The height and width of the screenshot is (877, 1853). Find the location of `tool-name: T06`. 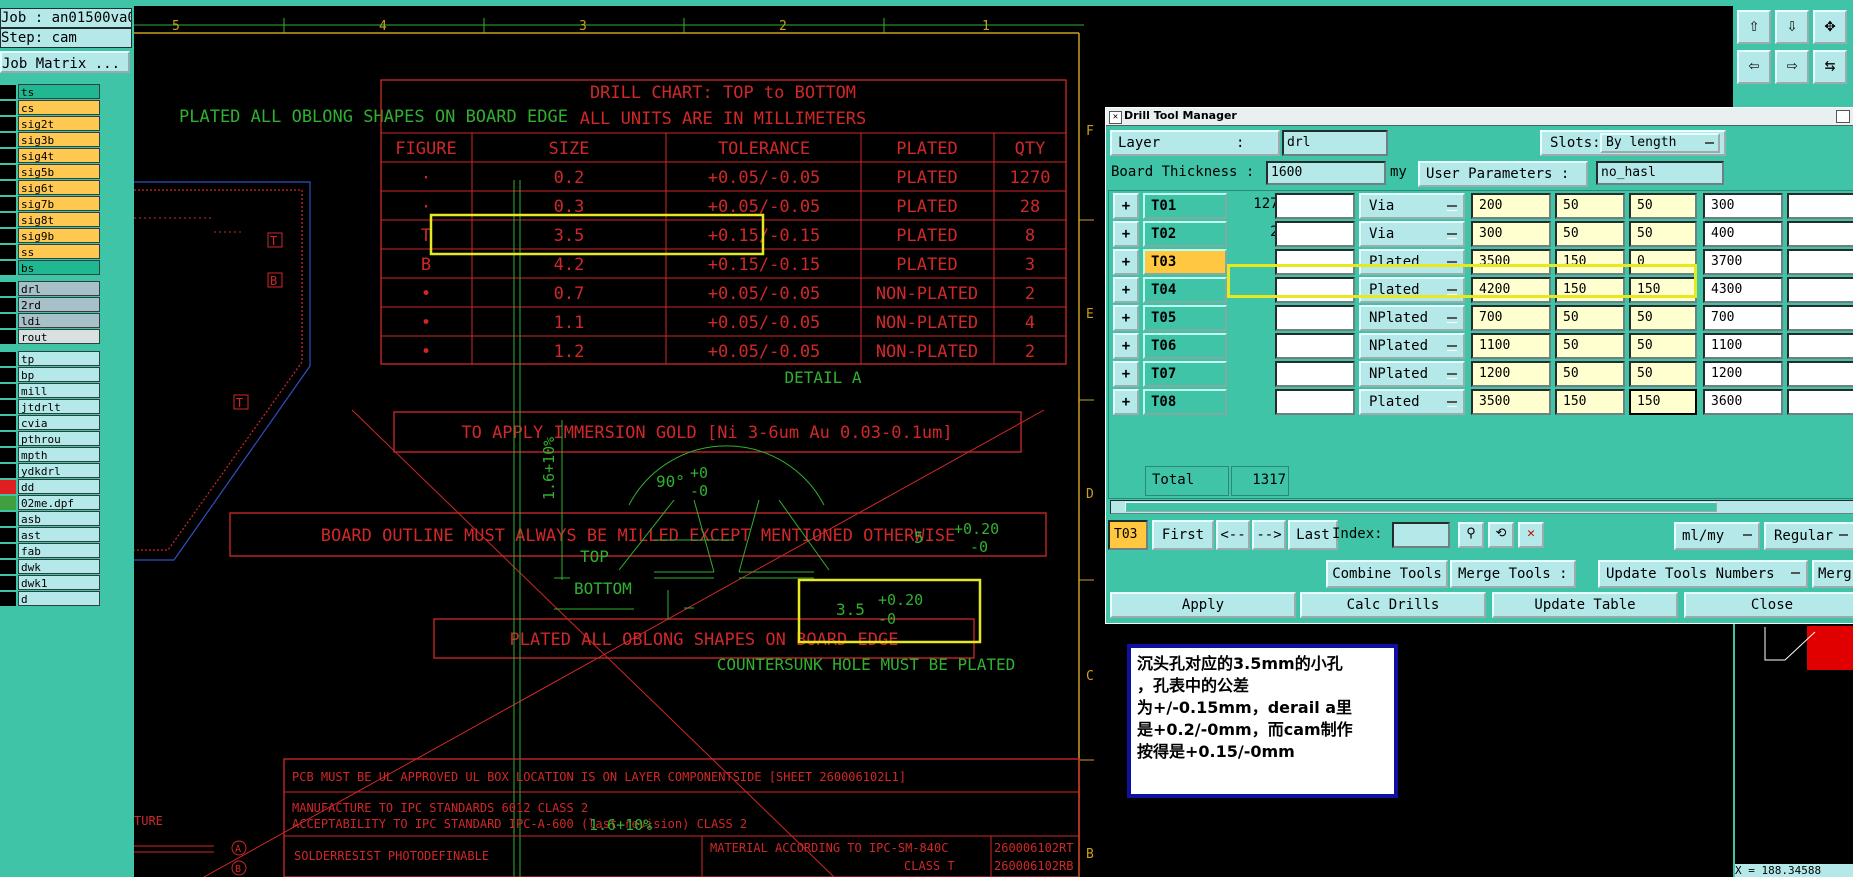

tool-name: T06 is located at coordinates (1185, 346).